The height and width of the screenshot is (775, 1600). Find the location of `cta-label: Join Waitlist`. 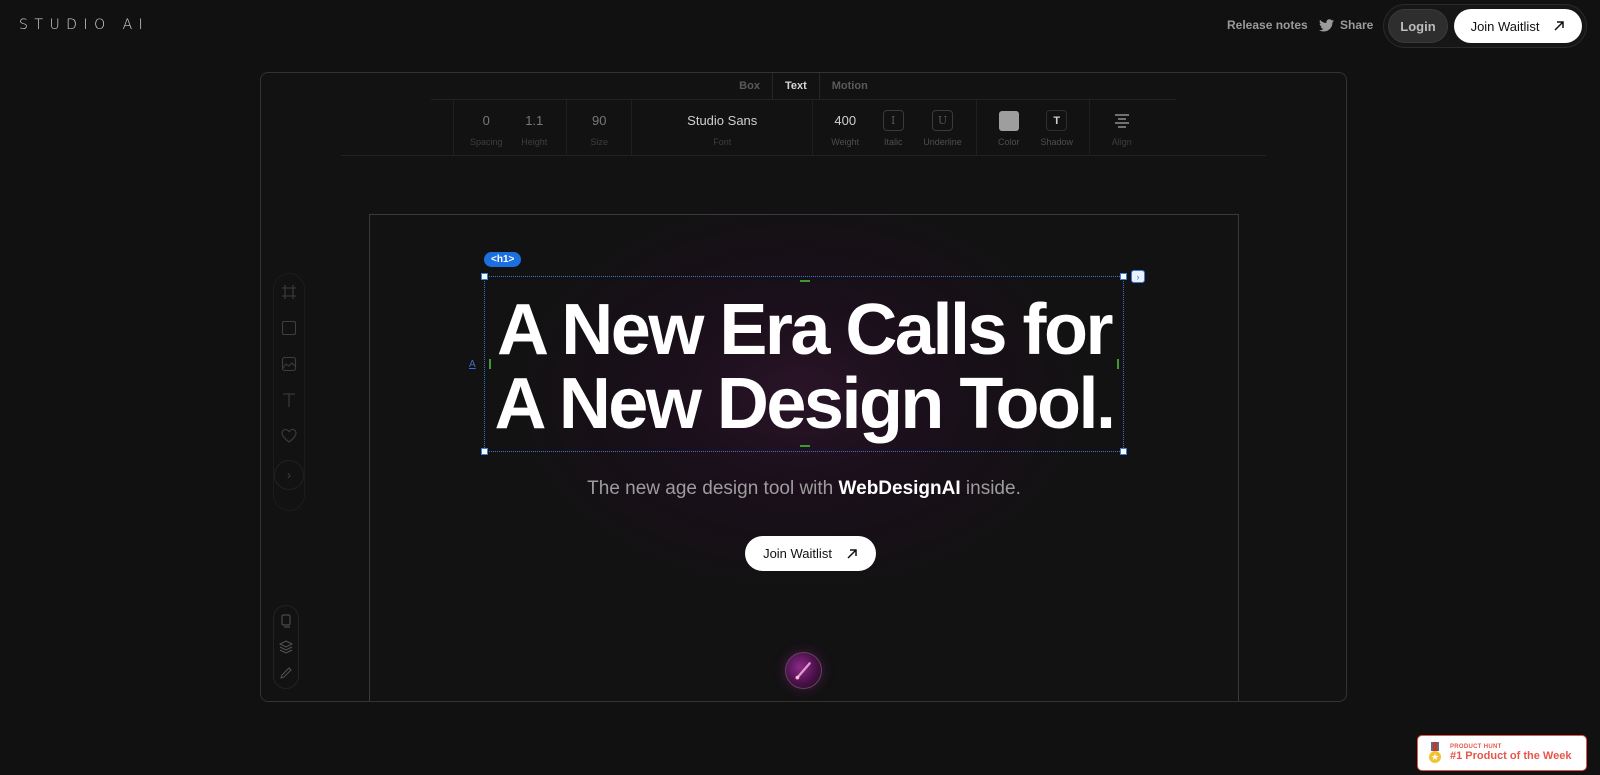

cta-label: Join Waitlist is located at coordinates (797, 553).